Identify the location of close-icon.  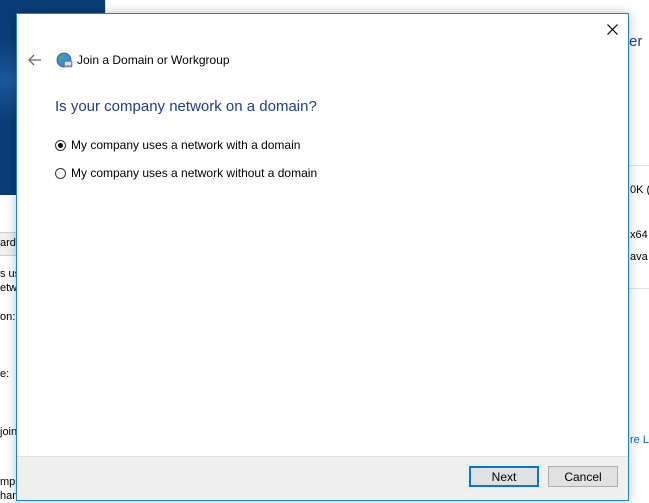
(612, 29).